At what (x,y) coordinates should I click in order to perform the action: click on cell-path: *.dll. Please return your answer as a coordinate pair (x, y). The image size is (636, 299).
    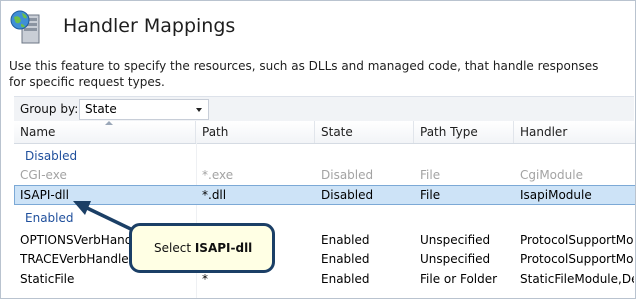
    Looking at the image, I should click on (214, 195).